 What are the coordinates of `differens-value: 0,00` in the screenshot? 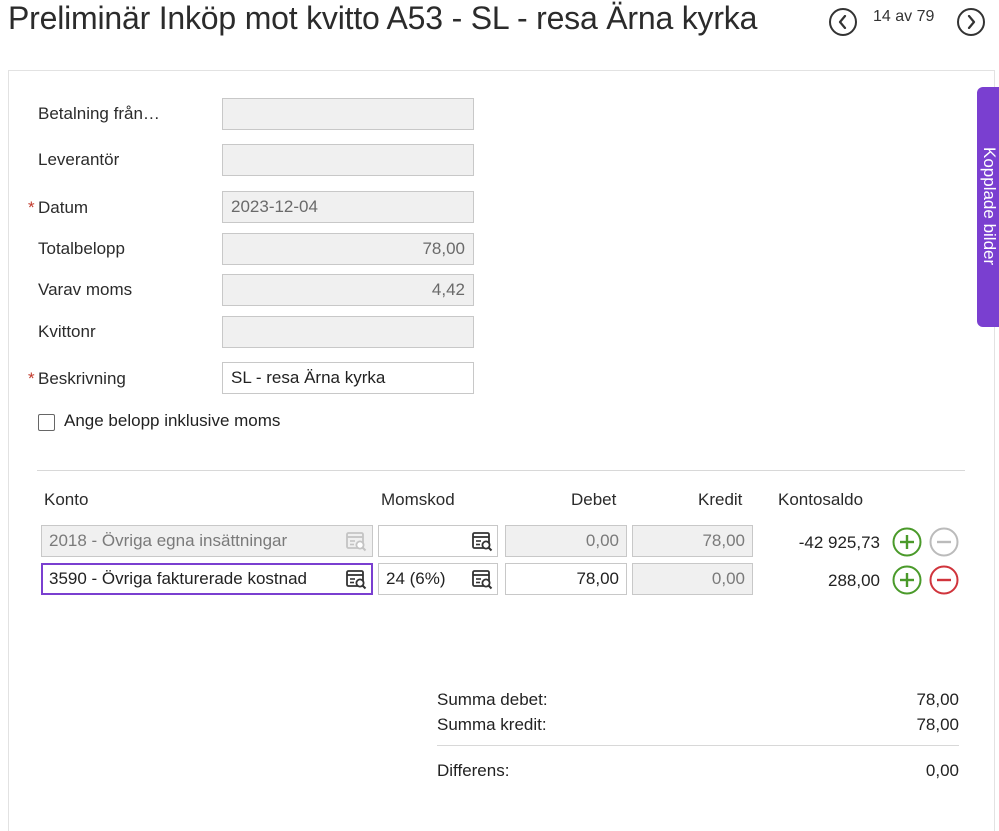 It's located at (942, 770).